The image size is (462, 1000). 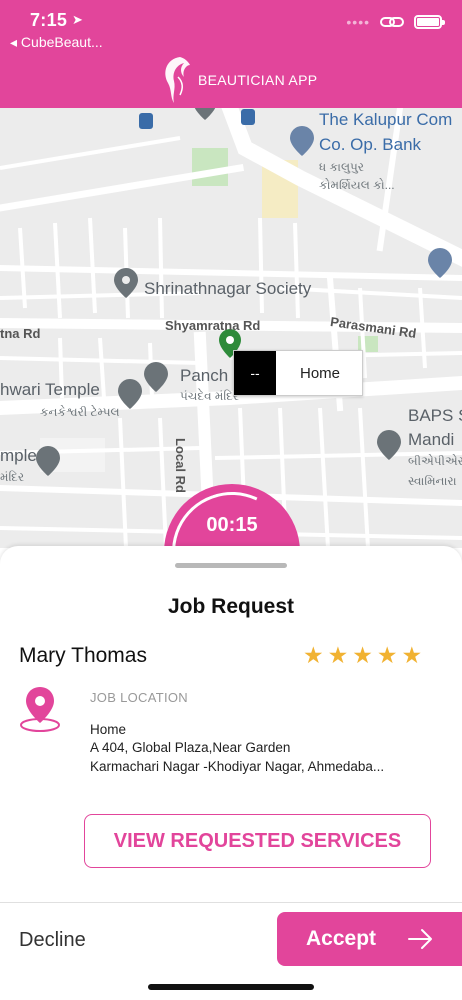 I want to click on status-time: 7:15, so click(x=49, y=20).